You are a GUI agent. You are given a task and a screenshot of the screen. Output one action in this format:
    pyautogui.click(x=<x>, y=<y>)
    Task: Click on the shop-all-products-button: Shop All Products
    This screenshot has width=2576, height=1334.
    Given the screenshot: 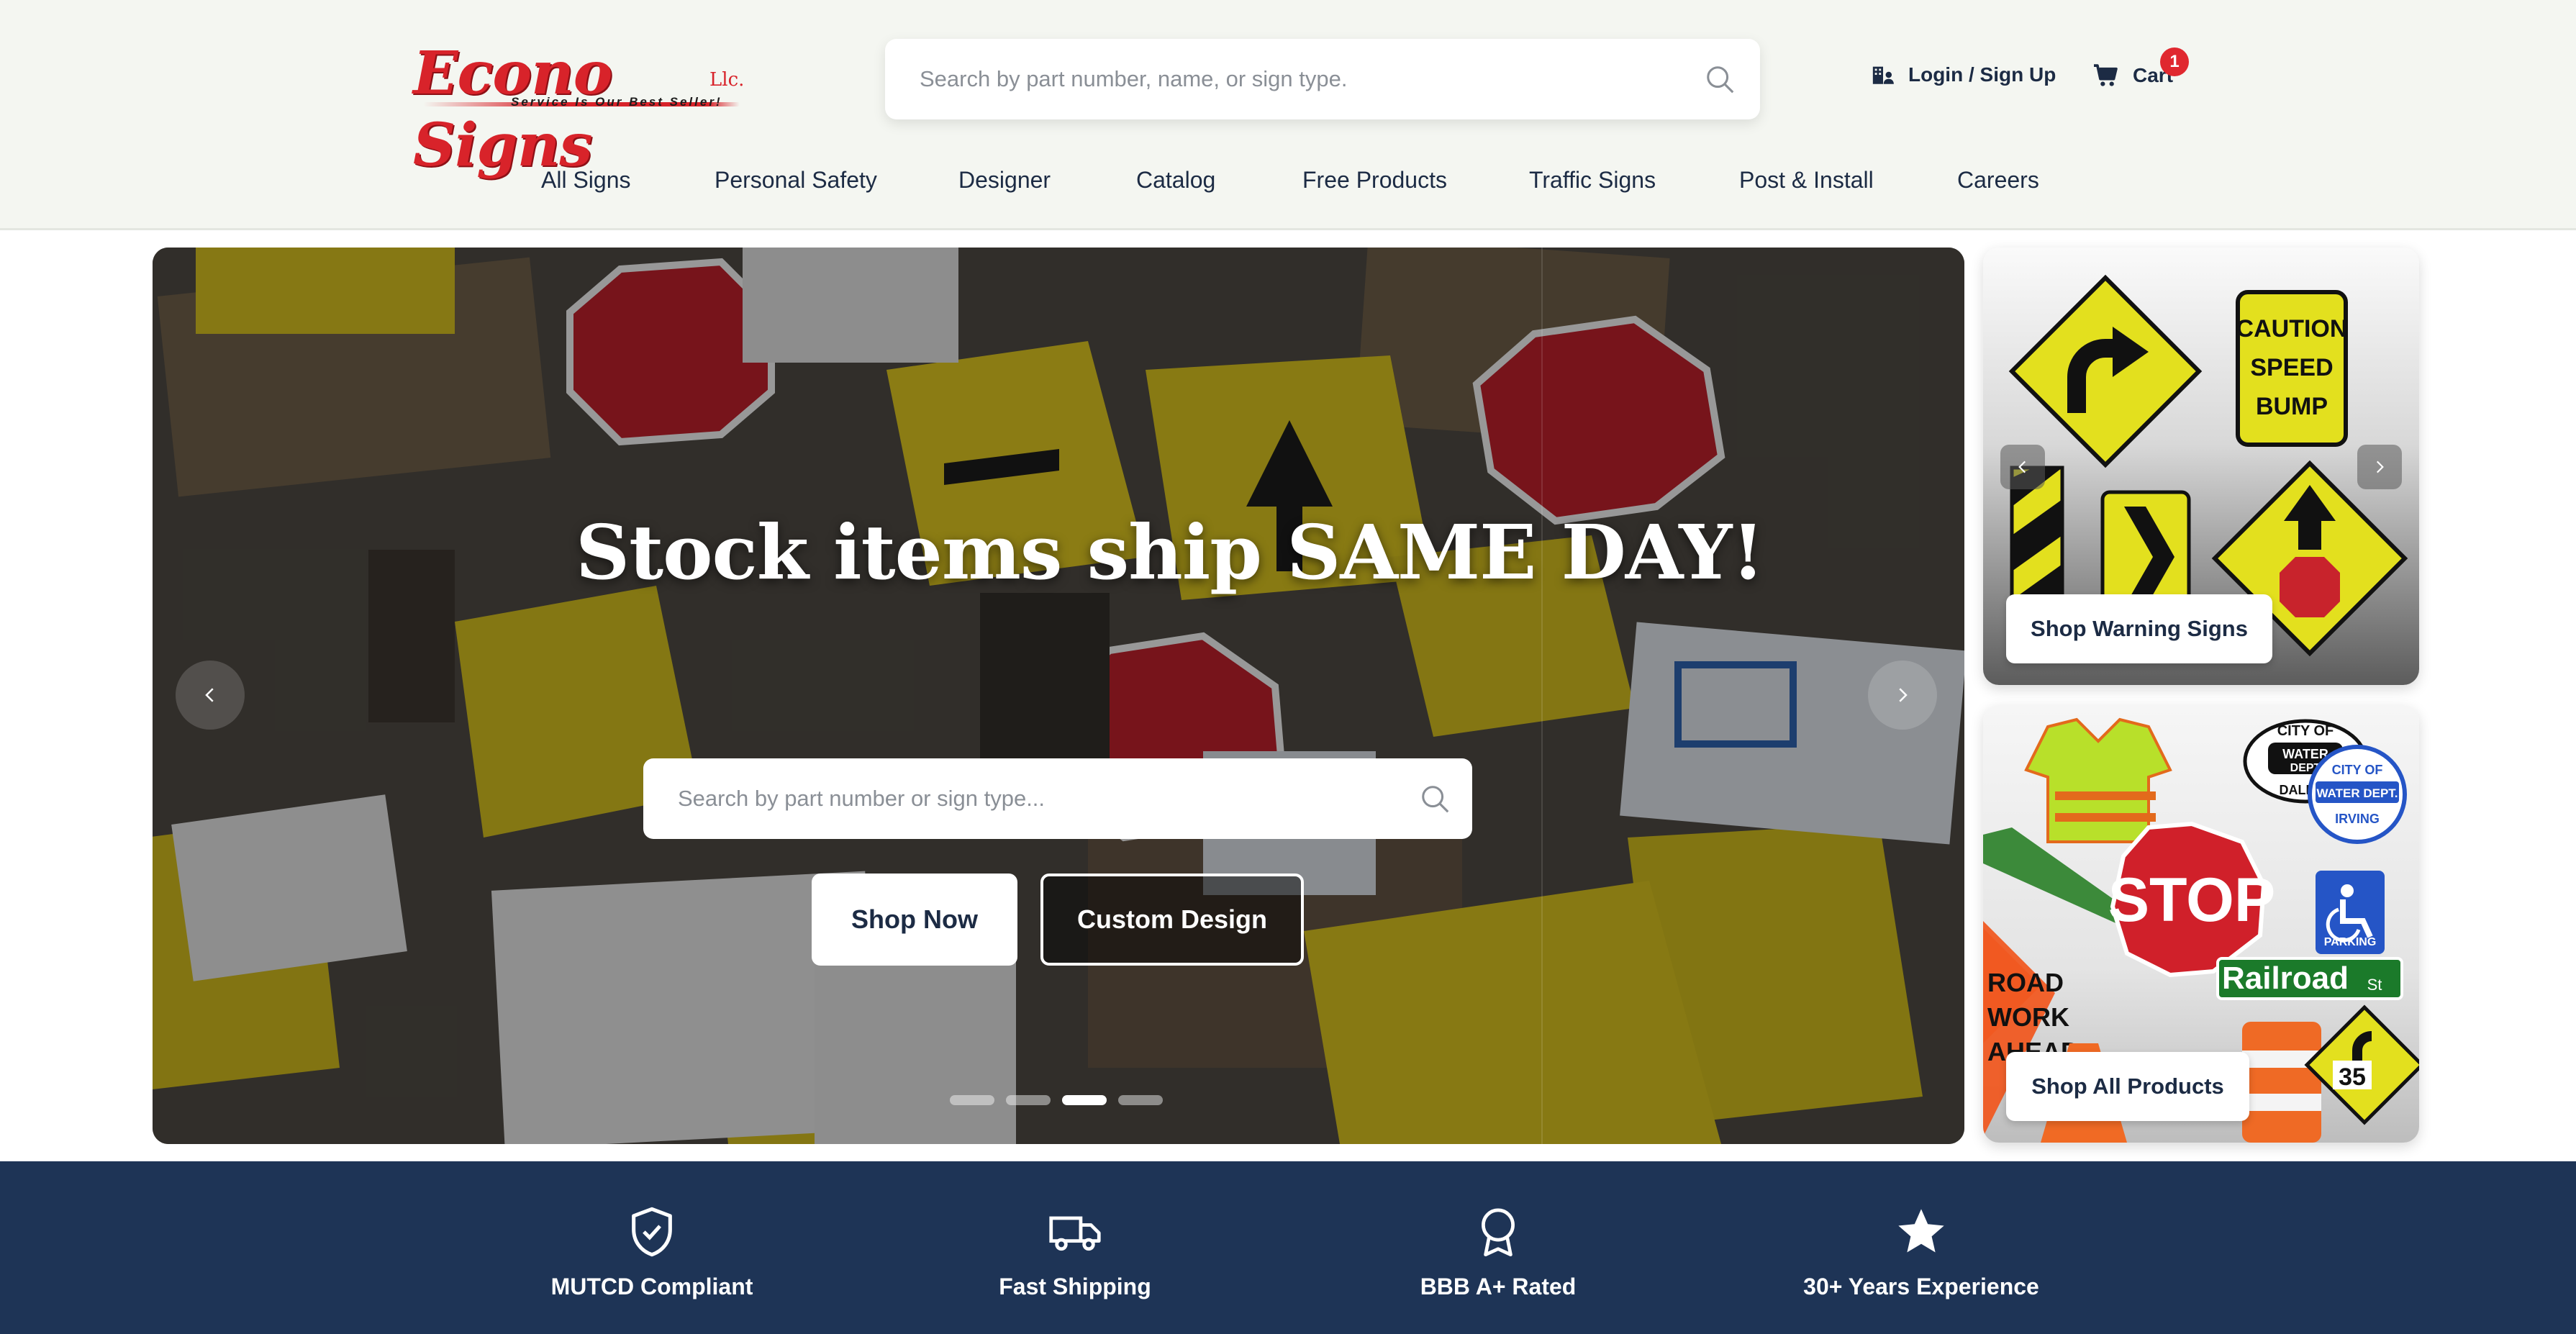 What is the action you would take?
    pyautogui.click(x=2127, y=1086)
    